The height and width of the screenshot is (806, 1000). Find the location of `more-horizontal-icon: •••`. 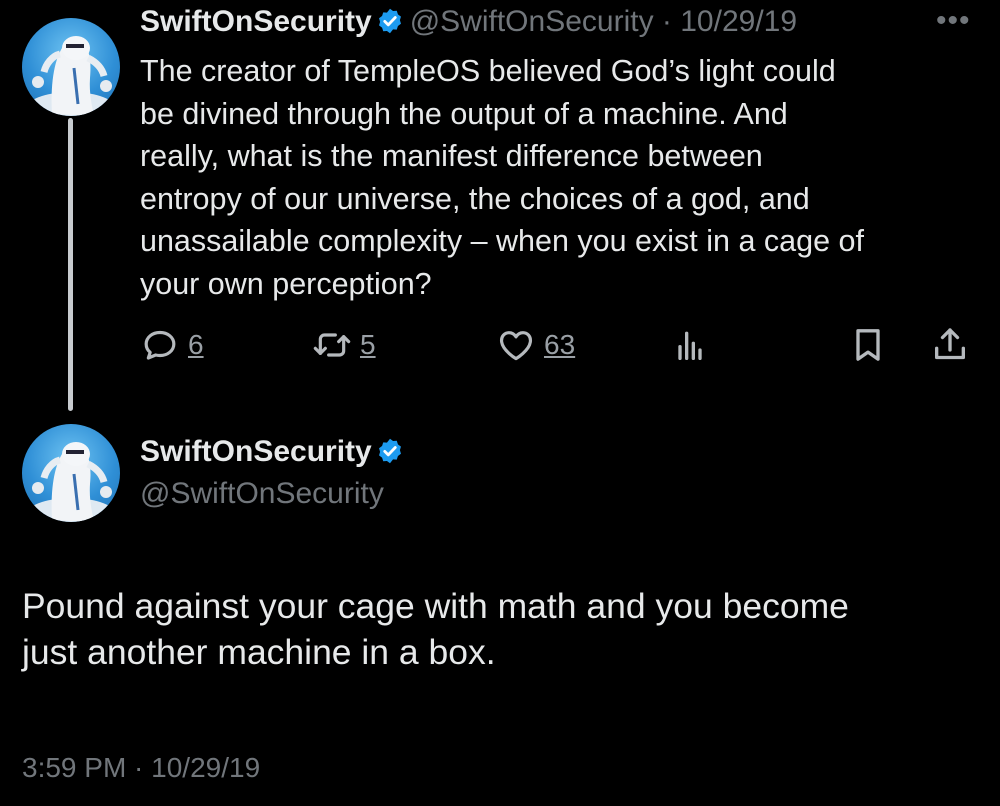

more-horizontal-icon: ••• is located at coordinates (953, 21).